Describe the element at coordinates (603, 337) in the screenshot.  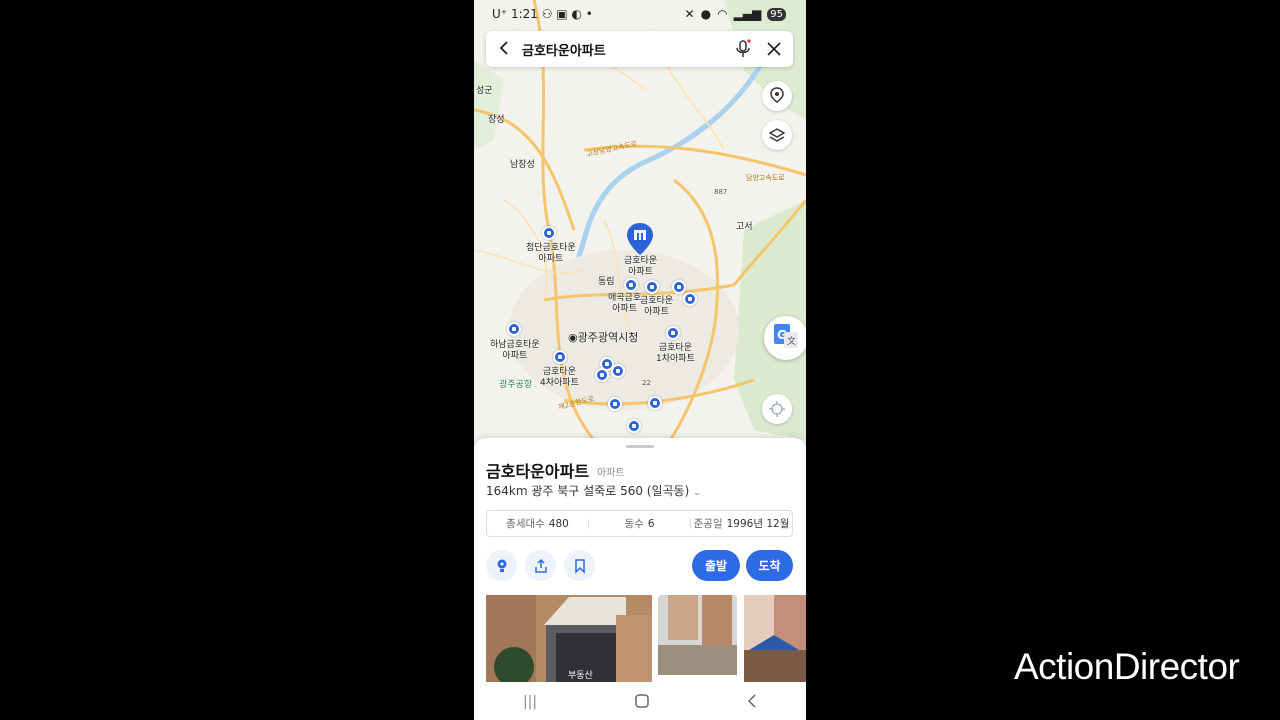
I see `city-hall-label: ◉광주광역시청` at that location.